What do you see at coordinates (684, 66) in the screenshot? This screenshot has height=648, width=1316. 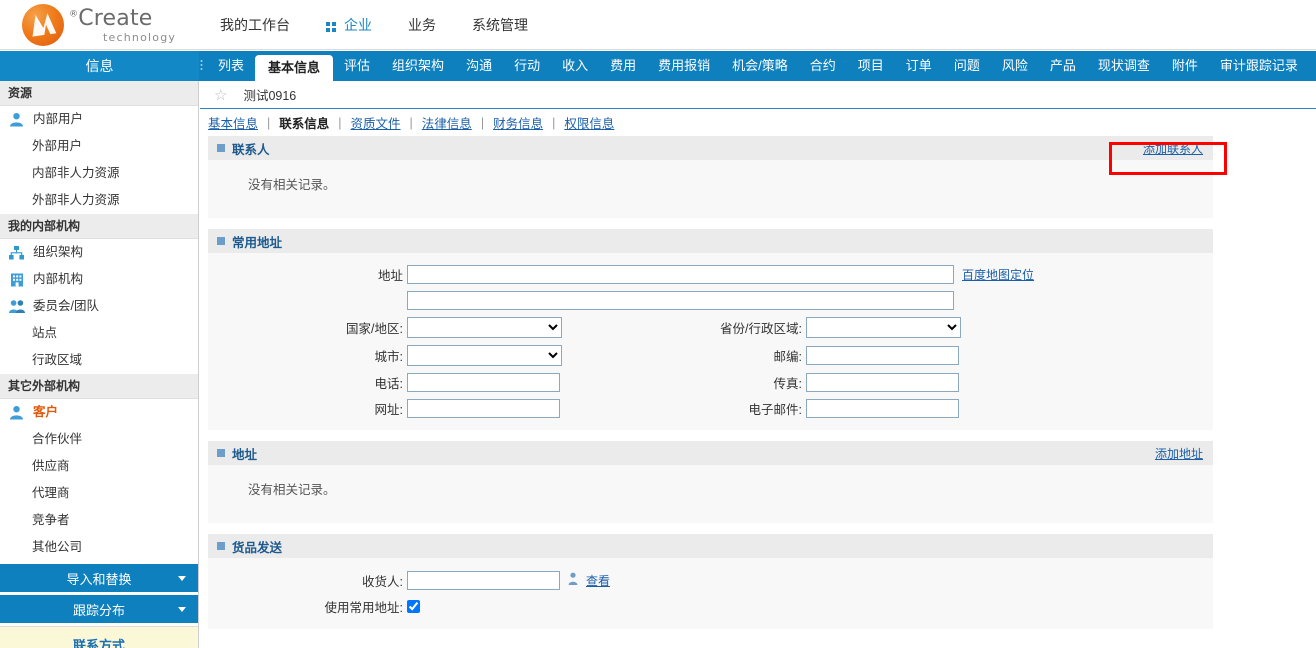 I see `module-tab-8: 费用报销` at bounding box center [684, 66].